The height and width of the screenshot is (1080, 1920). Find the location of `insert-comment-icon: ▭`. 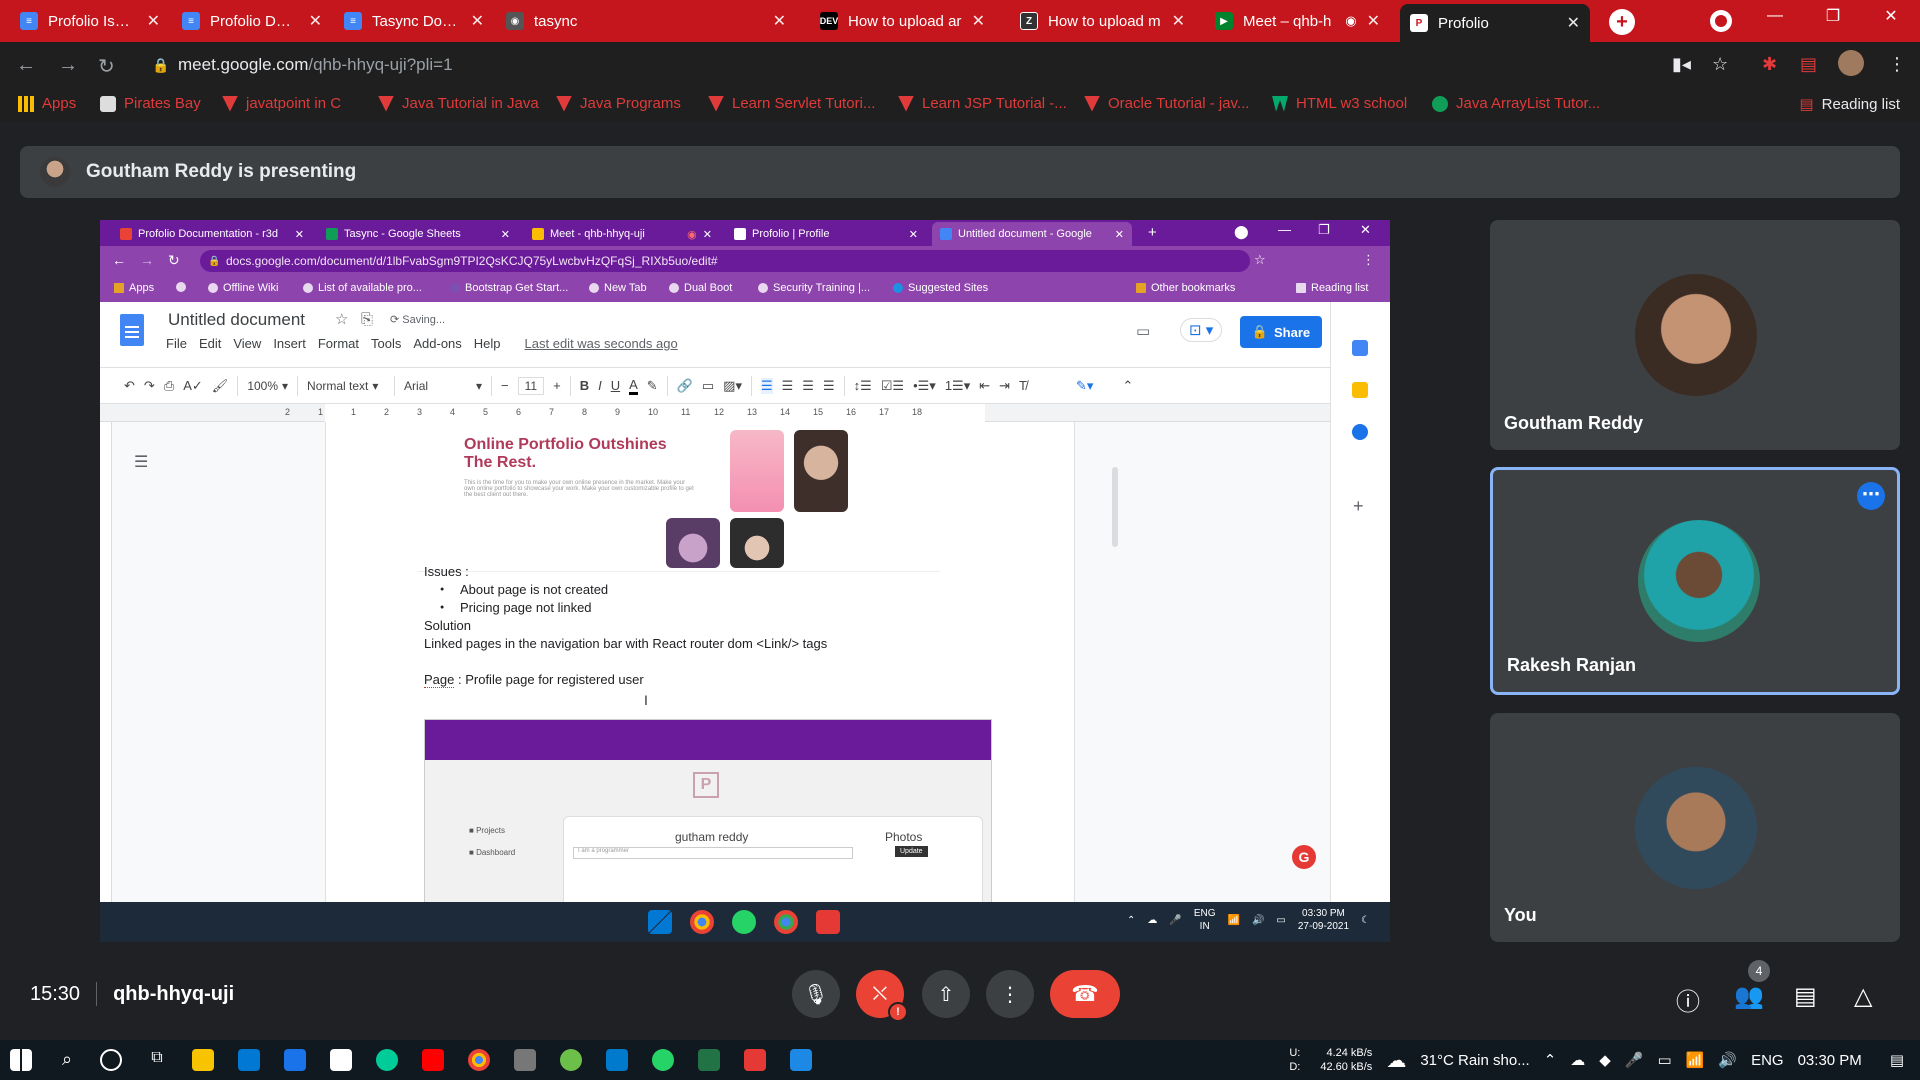

insert-comment-icon: ▭ is located at coordinates (708, 385).